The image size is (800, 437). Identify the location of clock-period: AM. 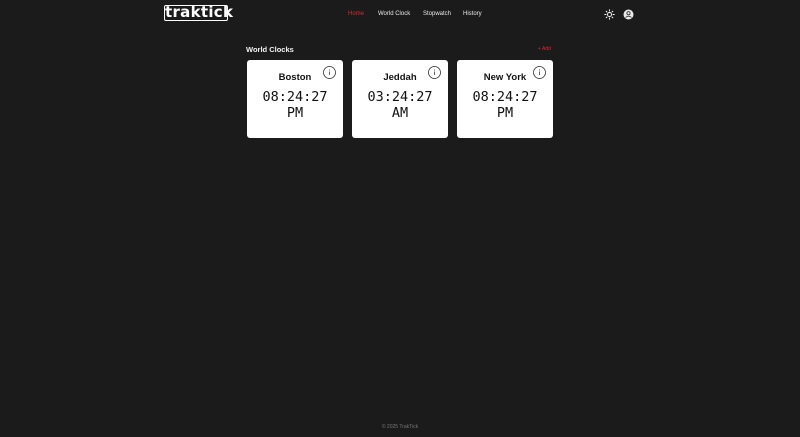
(400, 113).